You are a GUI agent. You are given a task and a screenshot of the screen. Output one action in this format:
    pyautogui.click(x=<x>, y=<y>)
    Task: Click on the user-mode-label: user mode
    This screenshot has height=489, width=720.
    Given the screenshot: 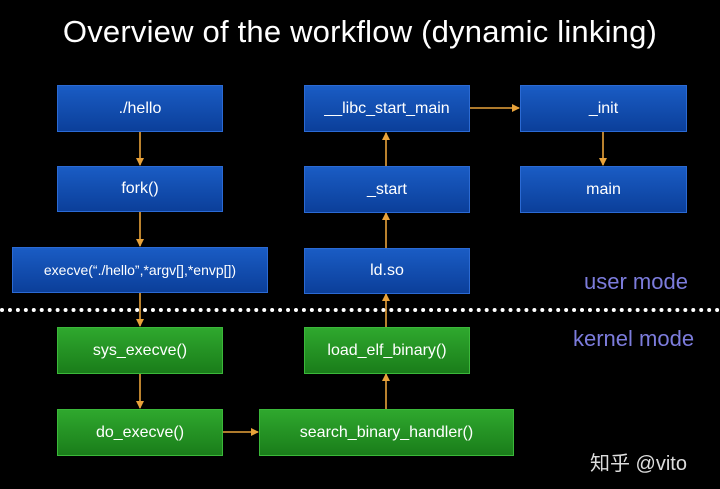 What is the action you would take?
    pyautogui.click(x=636, y=281)
    